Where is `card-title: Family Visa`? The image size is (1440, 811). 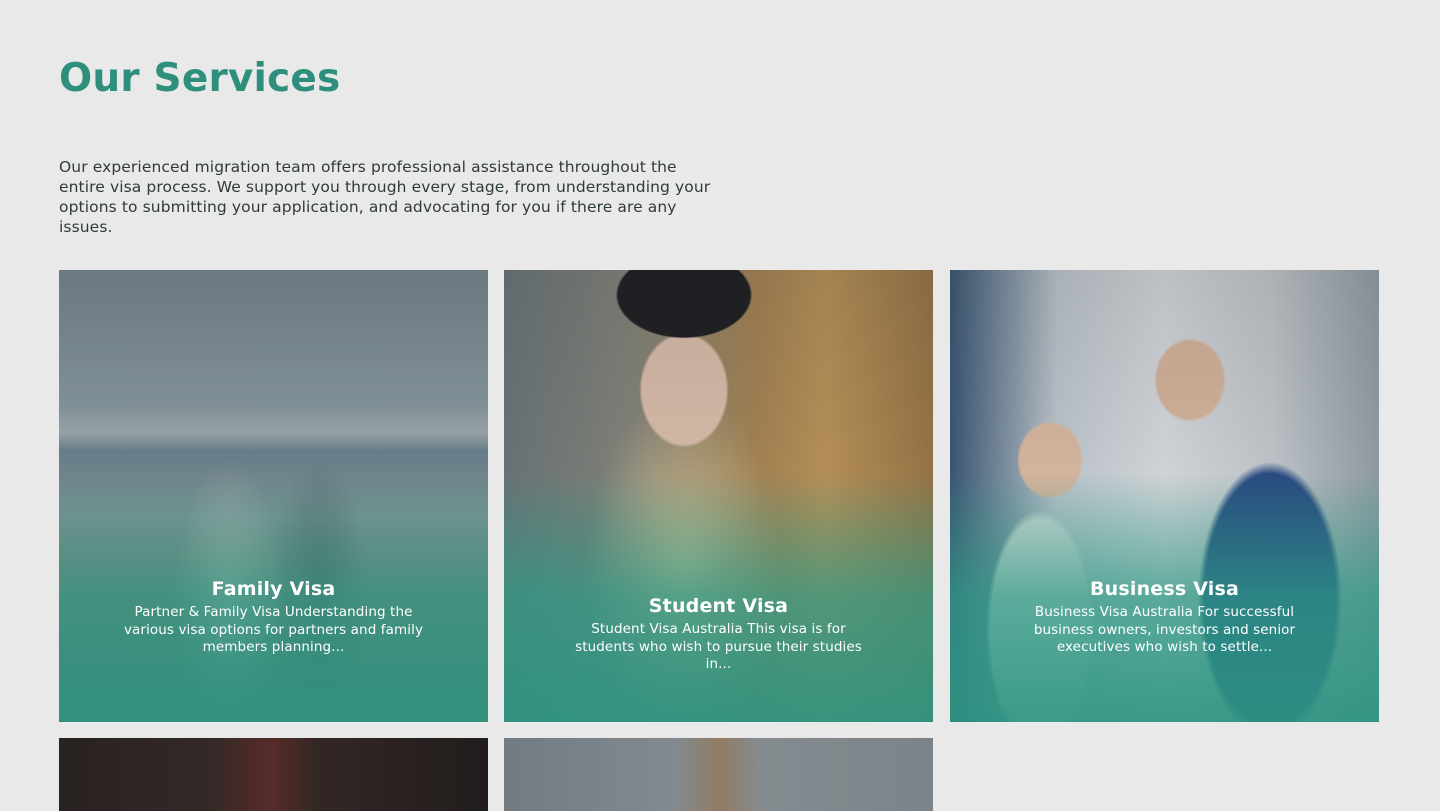 card-title: Family Visa is located at coordinates (273, 589).